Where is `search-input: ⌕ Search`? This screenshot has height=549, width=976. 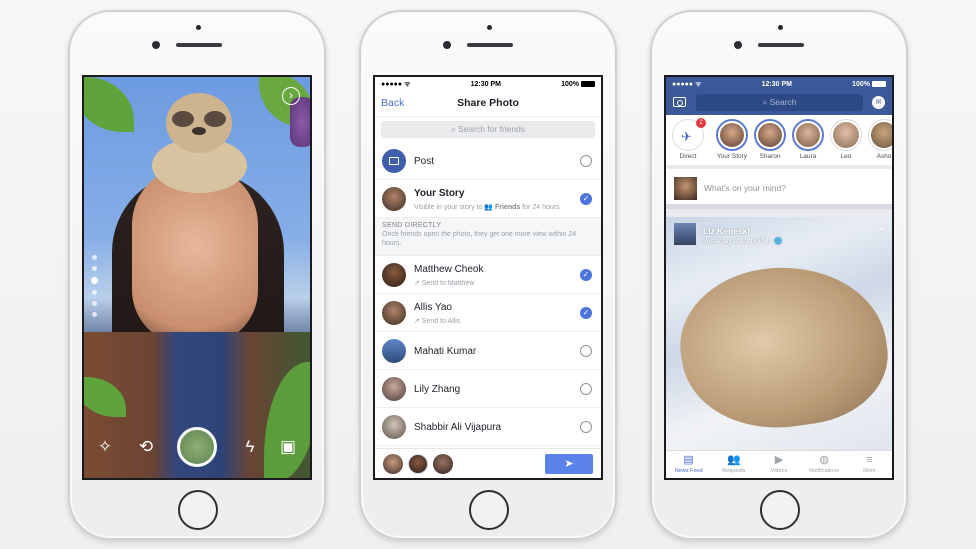 search-input: ⌕ Search is located at coordinates (779, 102).